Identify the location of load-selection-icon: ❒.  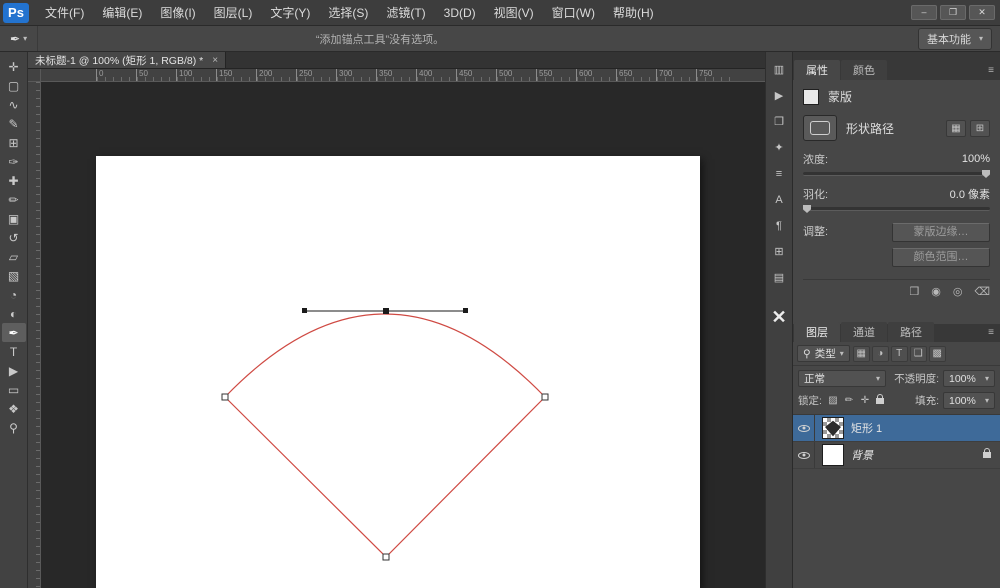
(914, 291).